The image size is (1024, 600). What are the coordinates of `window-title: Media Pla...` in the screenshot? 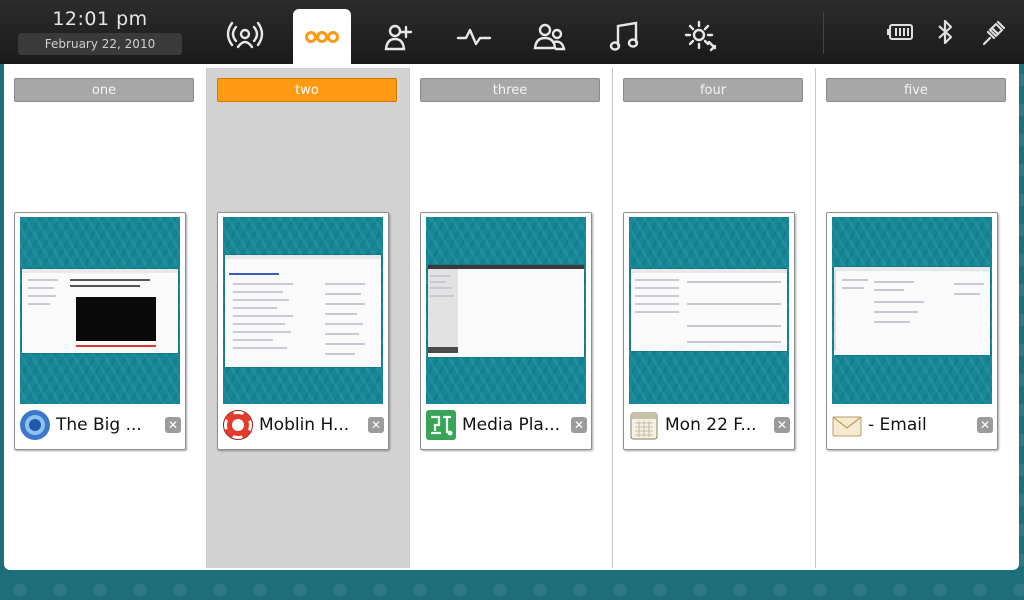 It's located at (511, 425).